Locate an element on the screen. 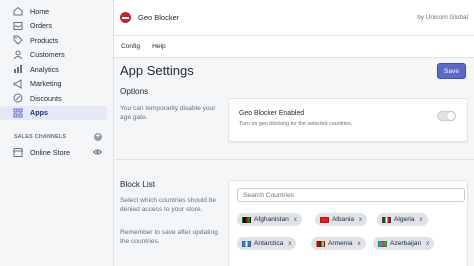  customers-icon is located at coordinates (18, 55).